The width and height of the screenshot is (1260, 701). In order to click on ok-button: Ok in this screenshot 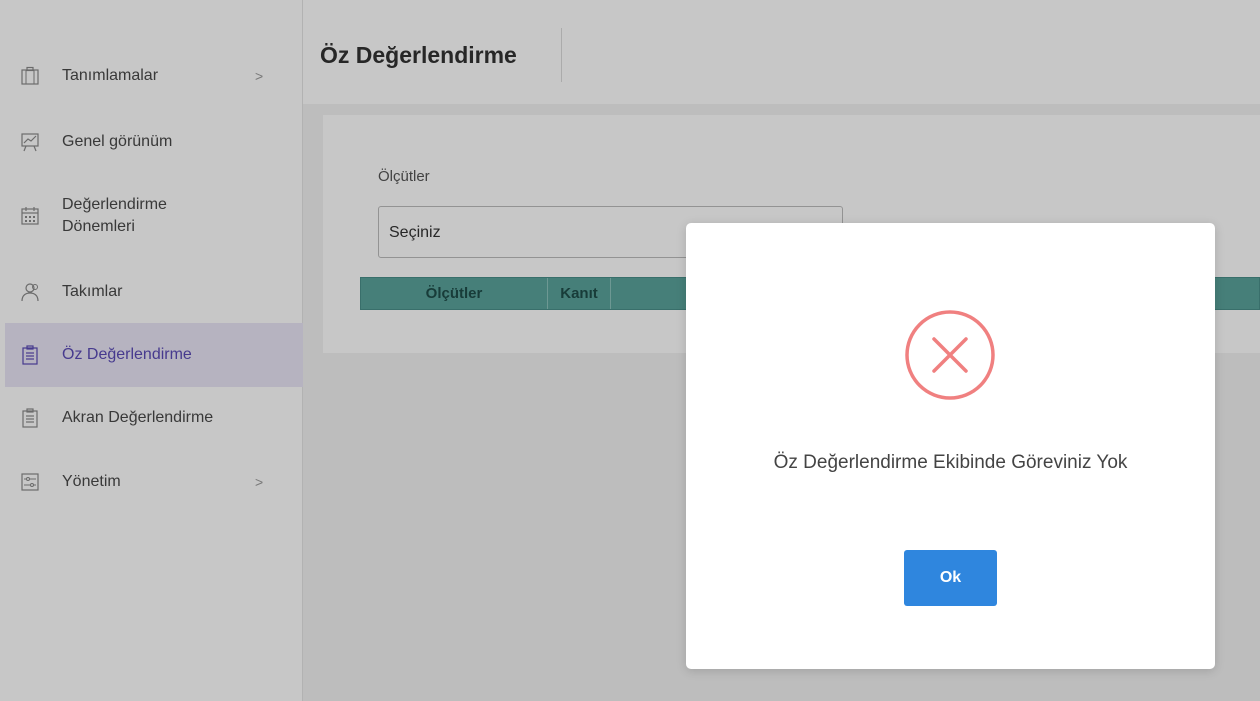, I will do `click(950, 578)`.